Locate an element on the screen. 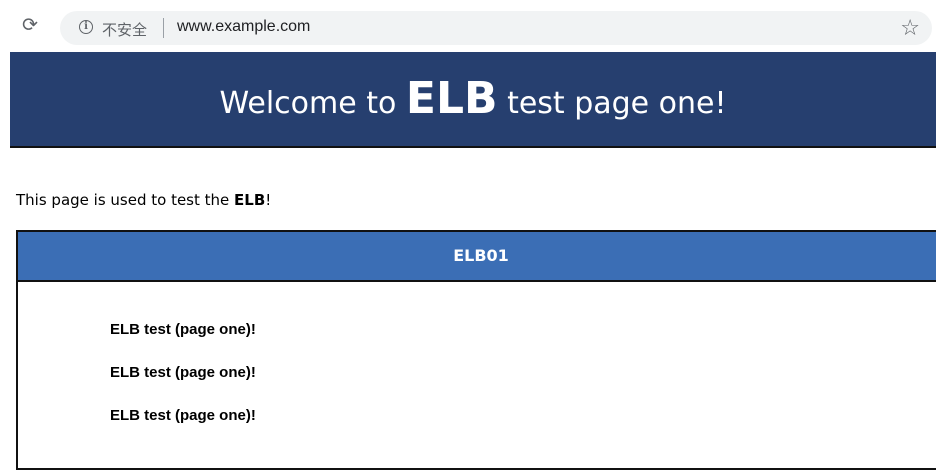 The width and height of the screenshot is (936, 470). intro-suffix: ! is located at coordinates (268, 200).